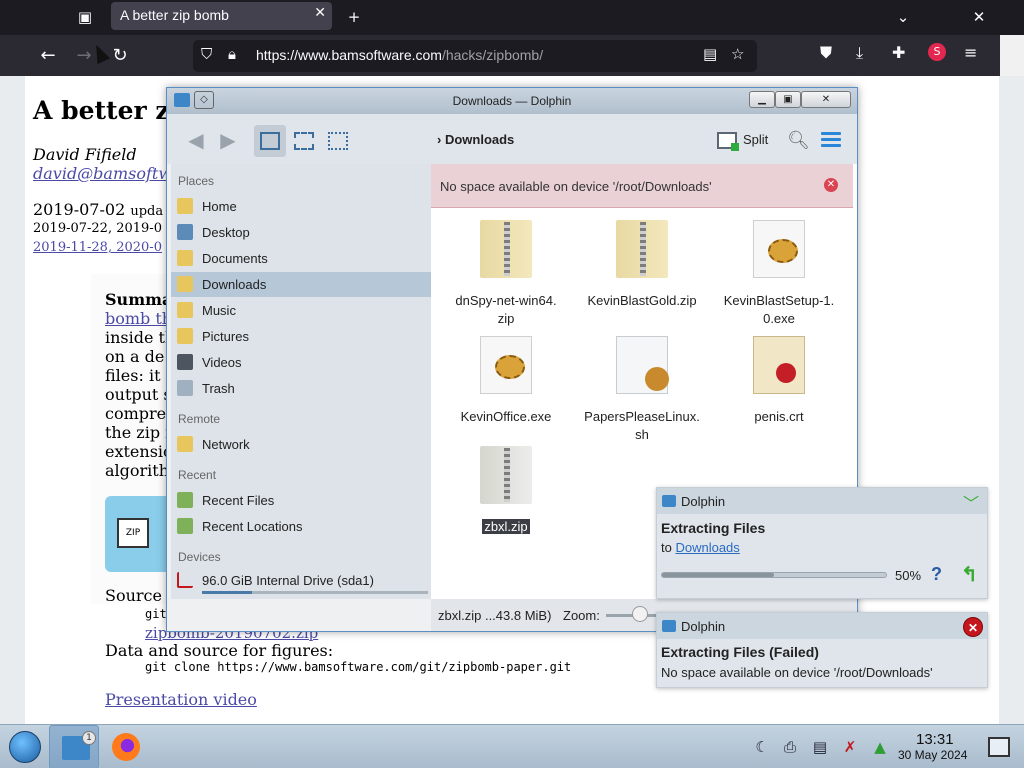 The image size is (1024, 768). I want to click on dolphin-folder-icon, so click(669, 501).